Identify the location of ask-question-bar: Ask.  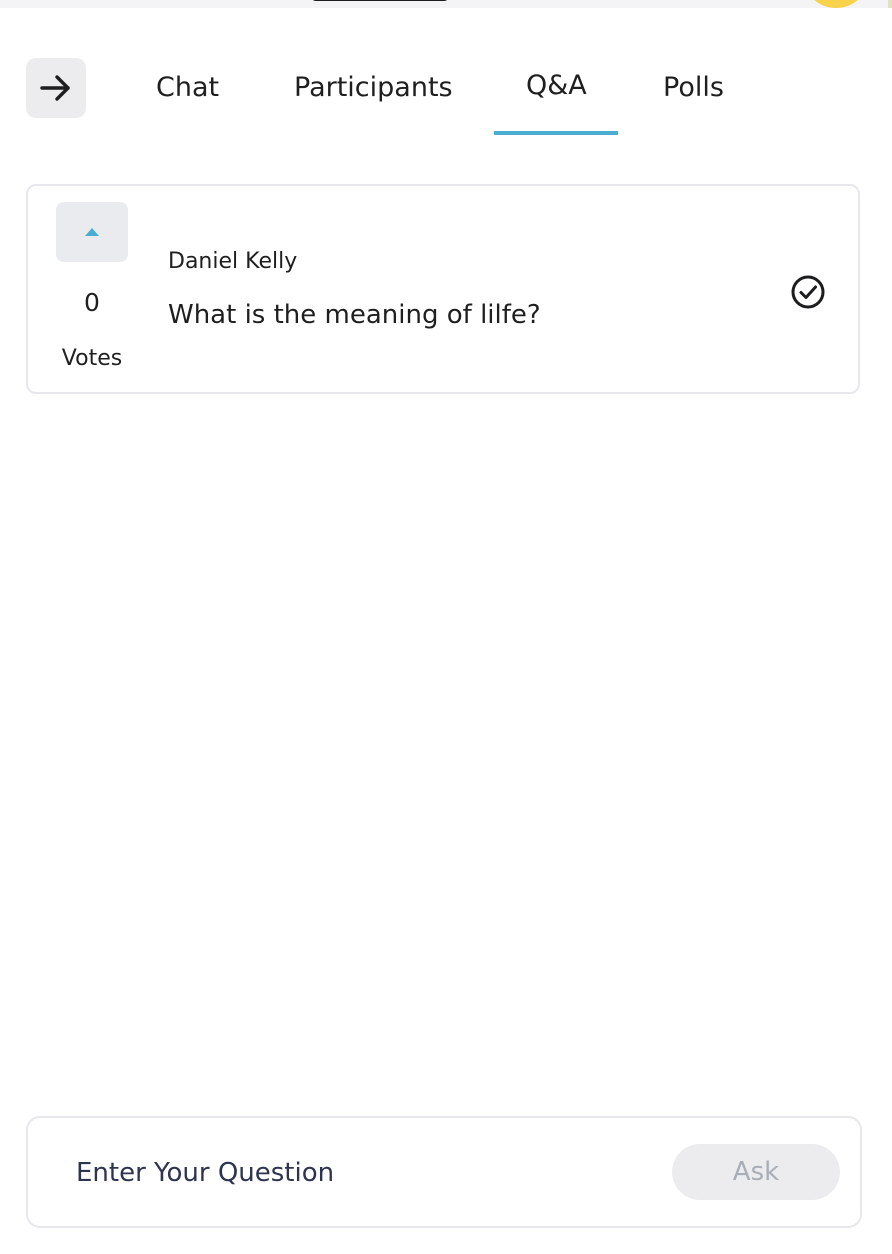
(444, 1172).